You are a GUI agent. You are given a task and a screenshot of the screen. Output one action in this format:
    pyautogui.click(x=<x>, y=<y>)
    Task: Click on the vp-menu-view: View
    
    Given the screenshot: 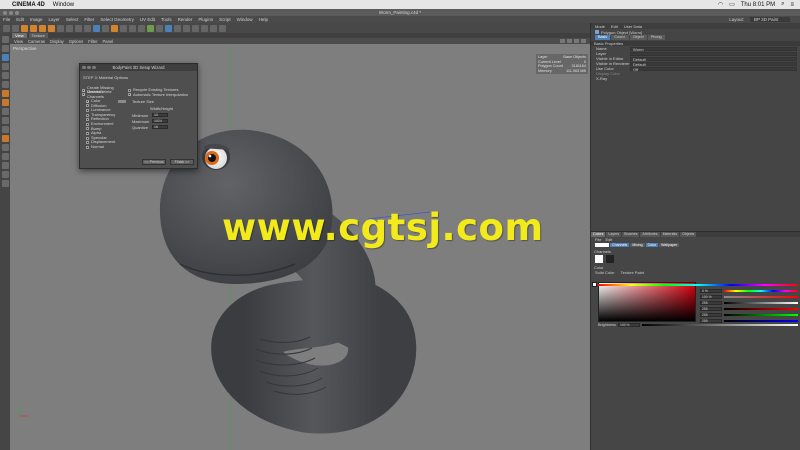 What is the action you would take?
    pyautogui.click(x=18, y=41)
    